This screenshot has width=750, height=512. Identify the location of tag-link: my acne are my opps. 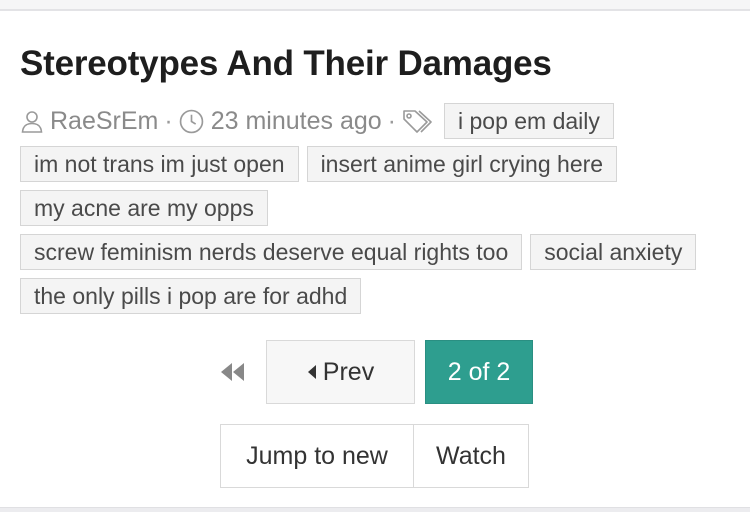
(144, 208).